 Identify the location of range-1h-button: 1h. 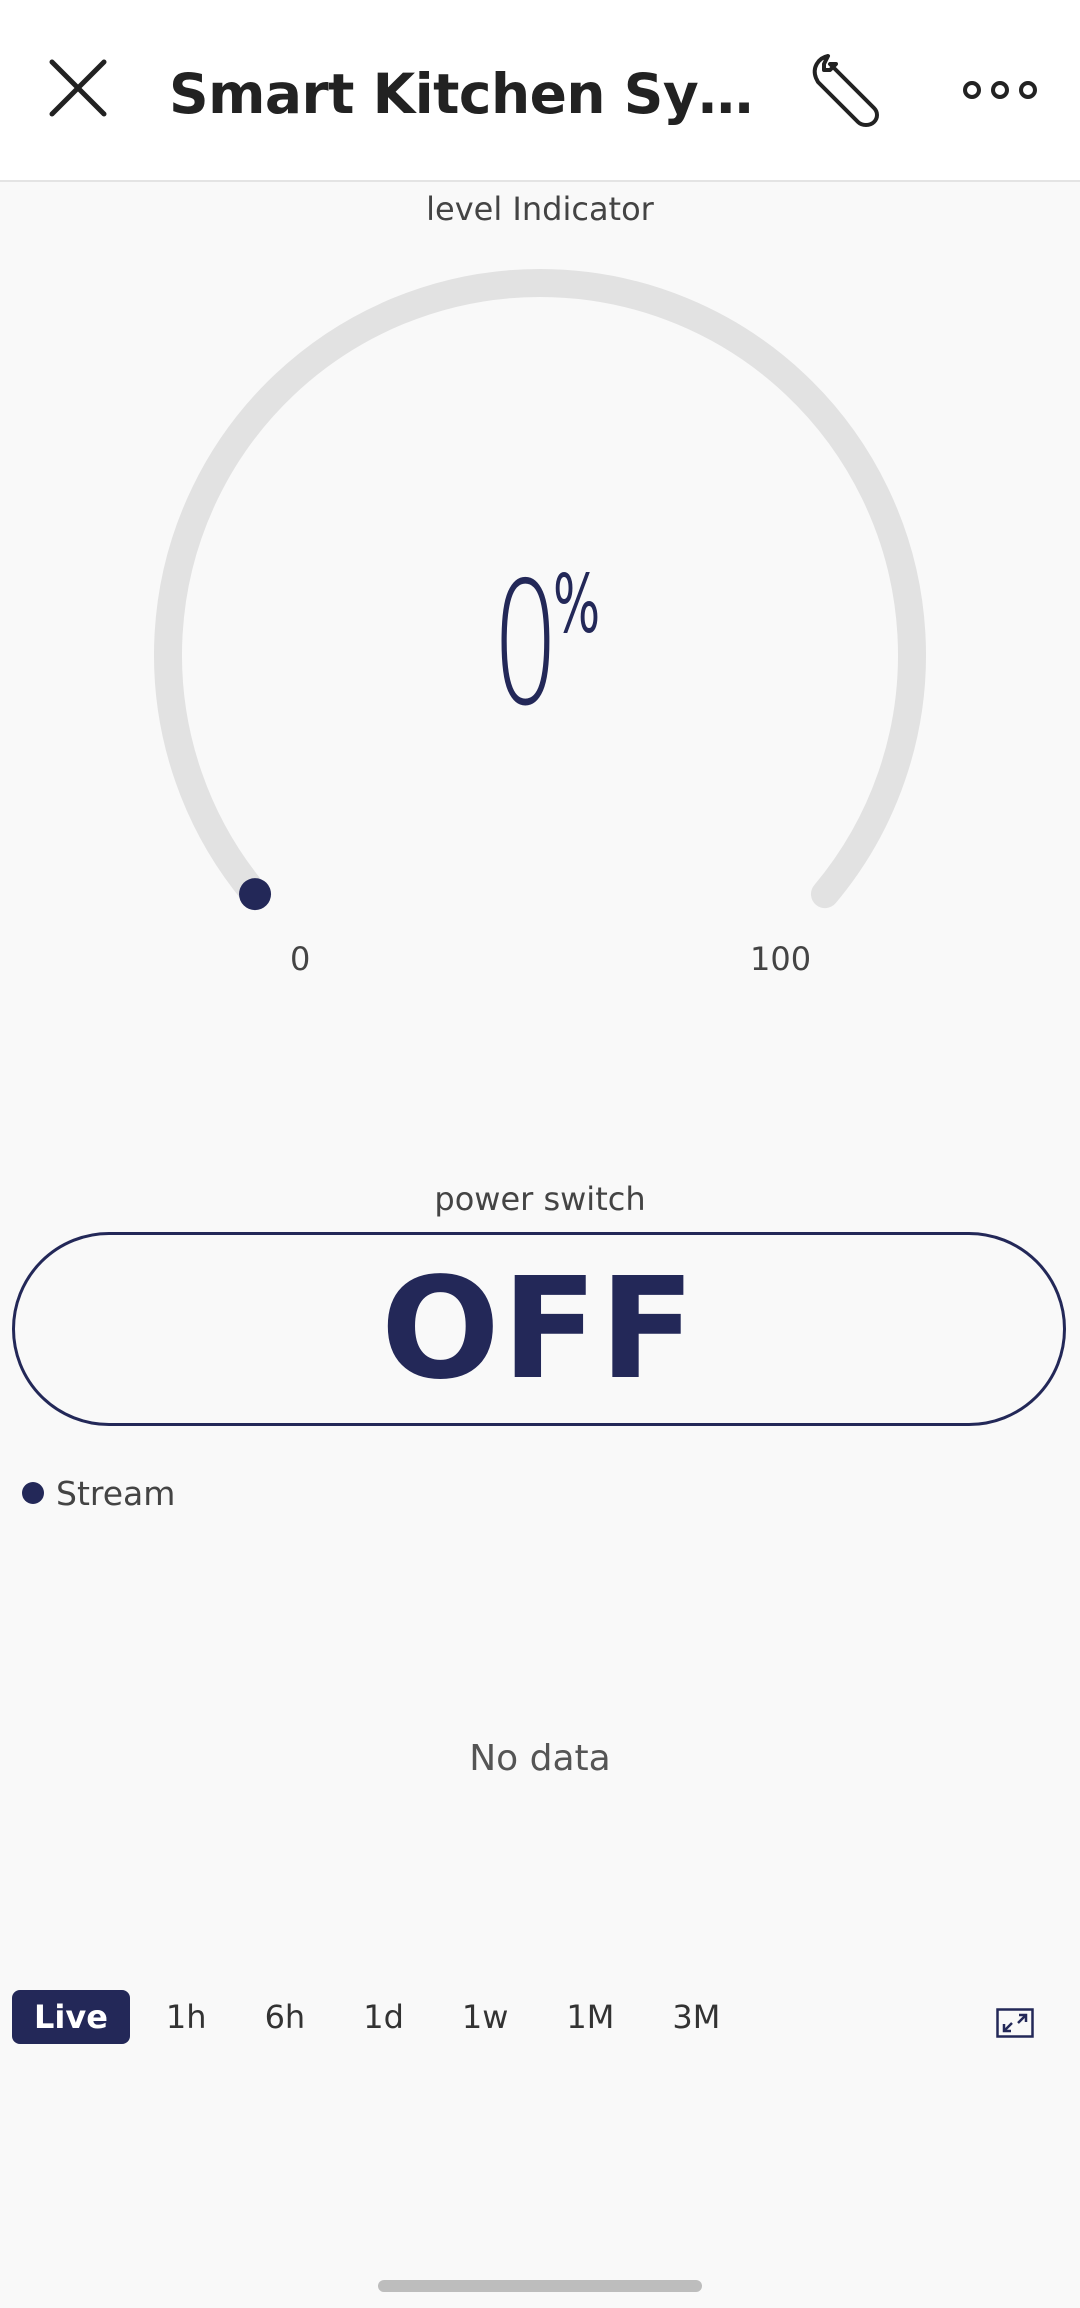
(186, 2017).